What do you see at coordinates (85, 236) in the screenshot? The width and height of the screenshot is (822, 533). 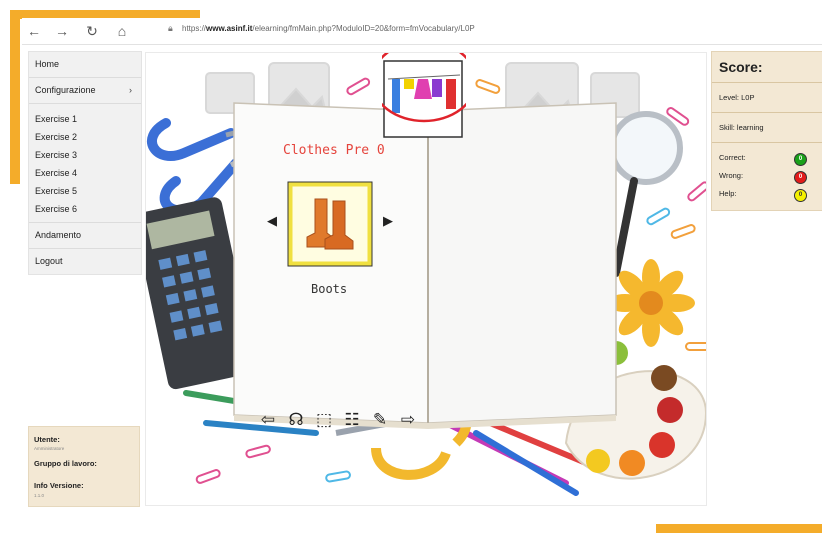 I see `menu-andamento: Andamento` at bounding box center [85, 236].